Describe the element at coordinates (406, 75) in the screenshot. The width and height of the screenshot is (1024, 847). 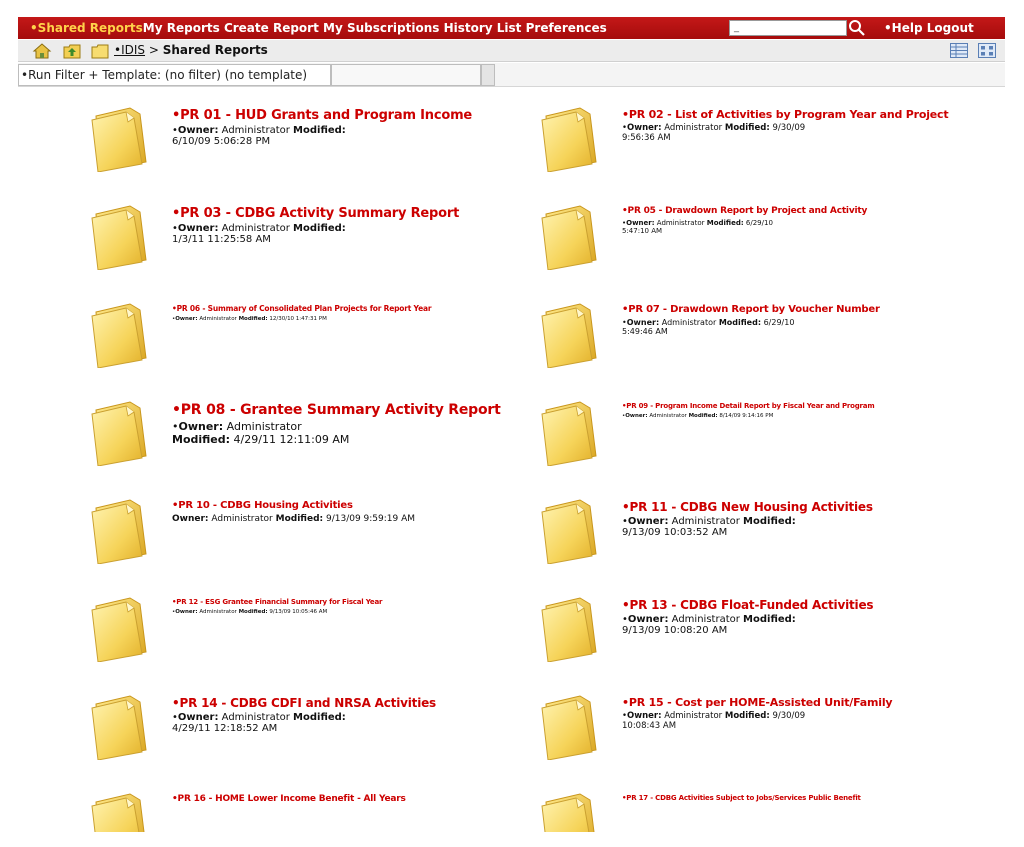
I see `filter-tab-blank` at that location.